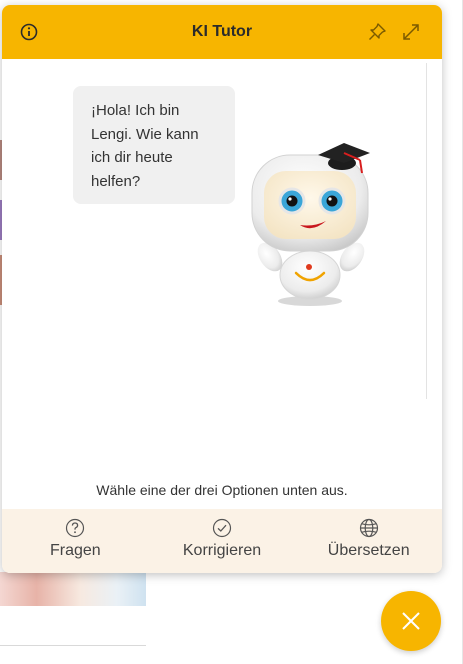 The width and height of the screenshot is (463, 664). I want to click on scrollbar, so click(432, 231).